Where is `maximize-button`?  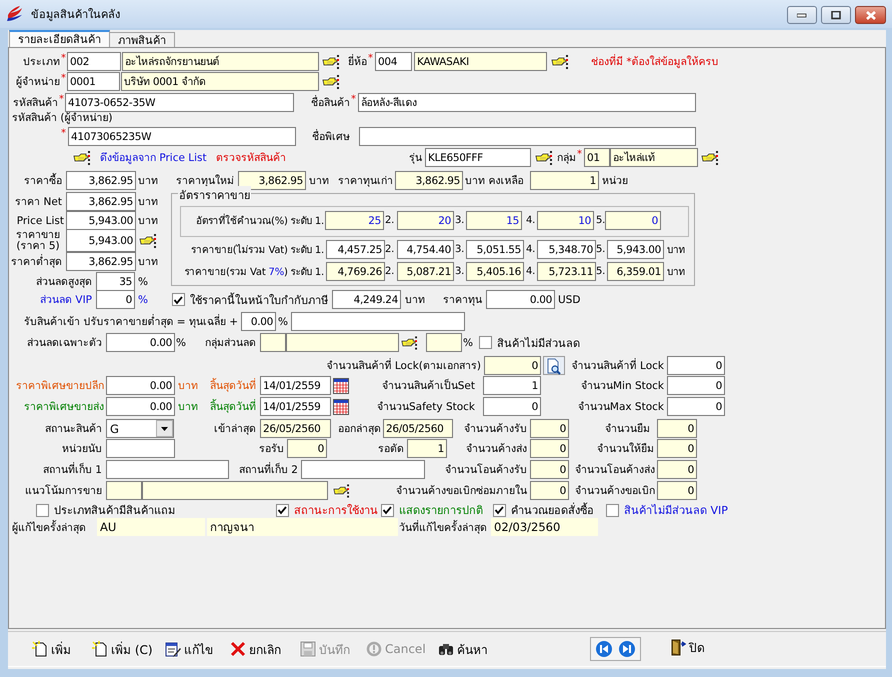 maximize-button is located at coordinates (836, 15).